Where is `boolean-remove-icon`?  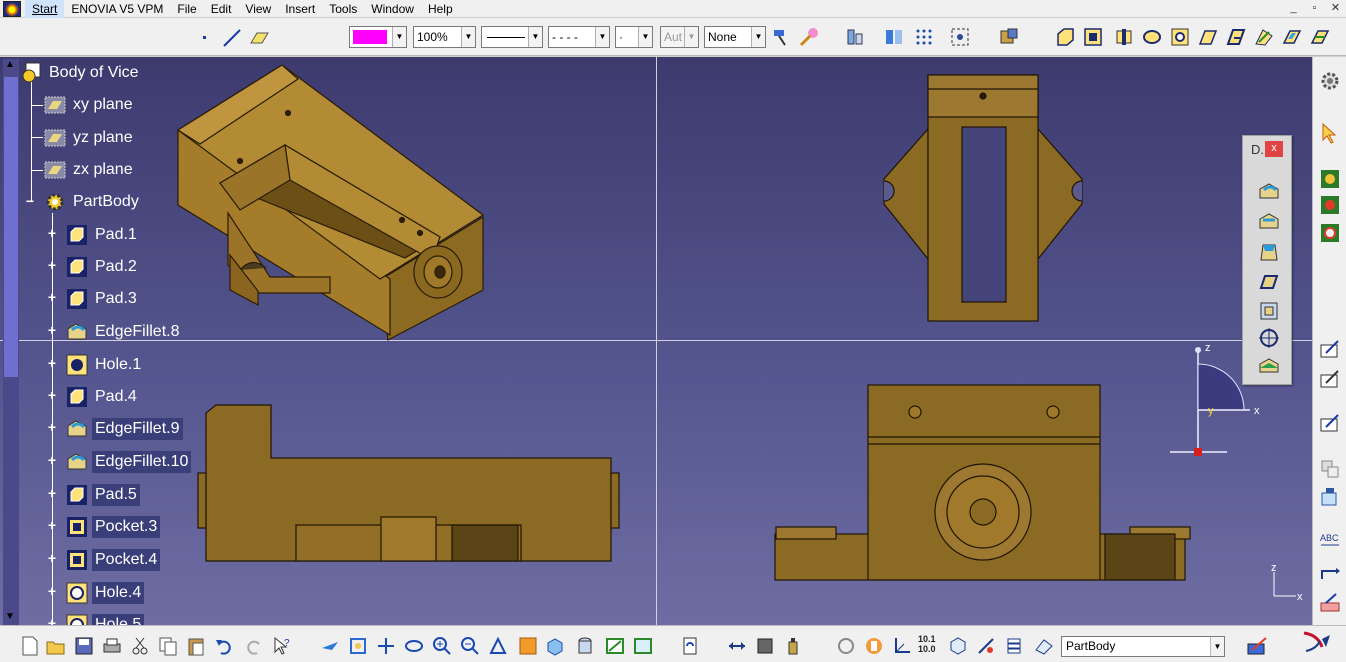 boolean-remove-icon is located at coordinates (1330, 233).